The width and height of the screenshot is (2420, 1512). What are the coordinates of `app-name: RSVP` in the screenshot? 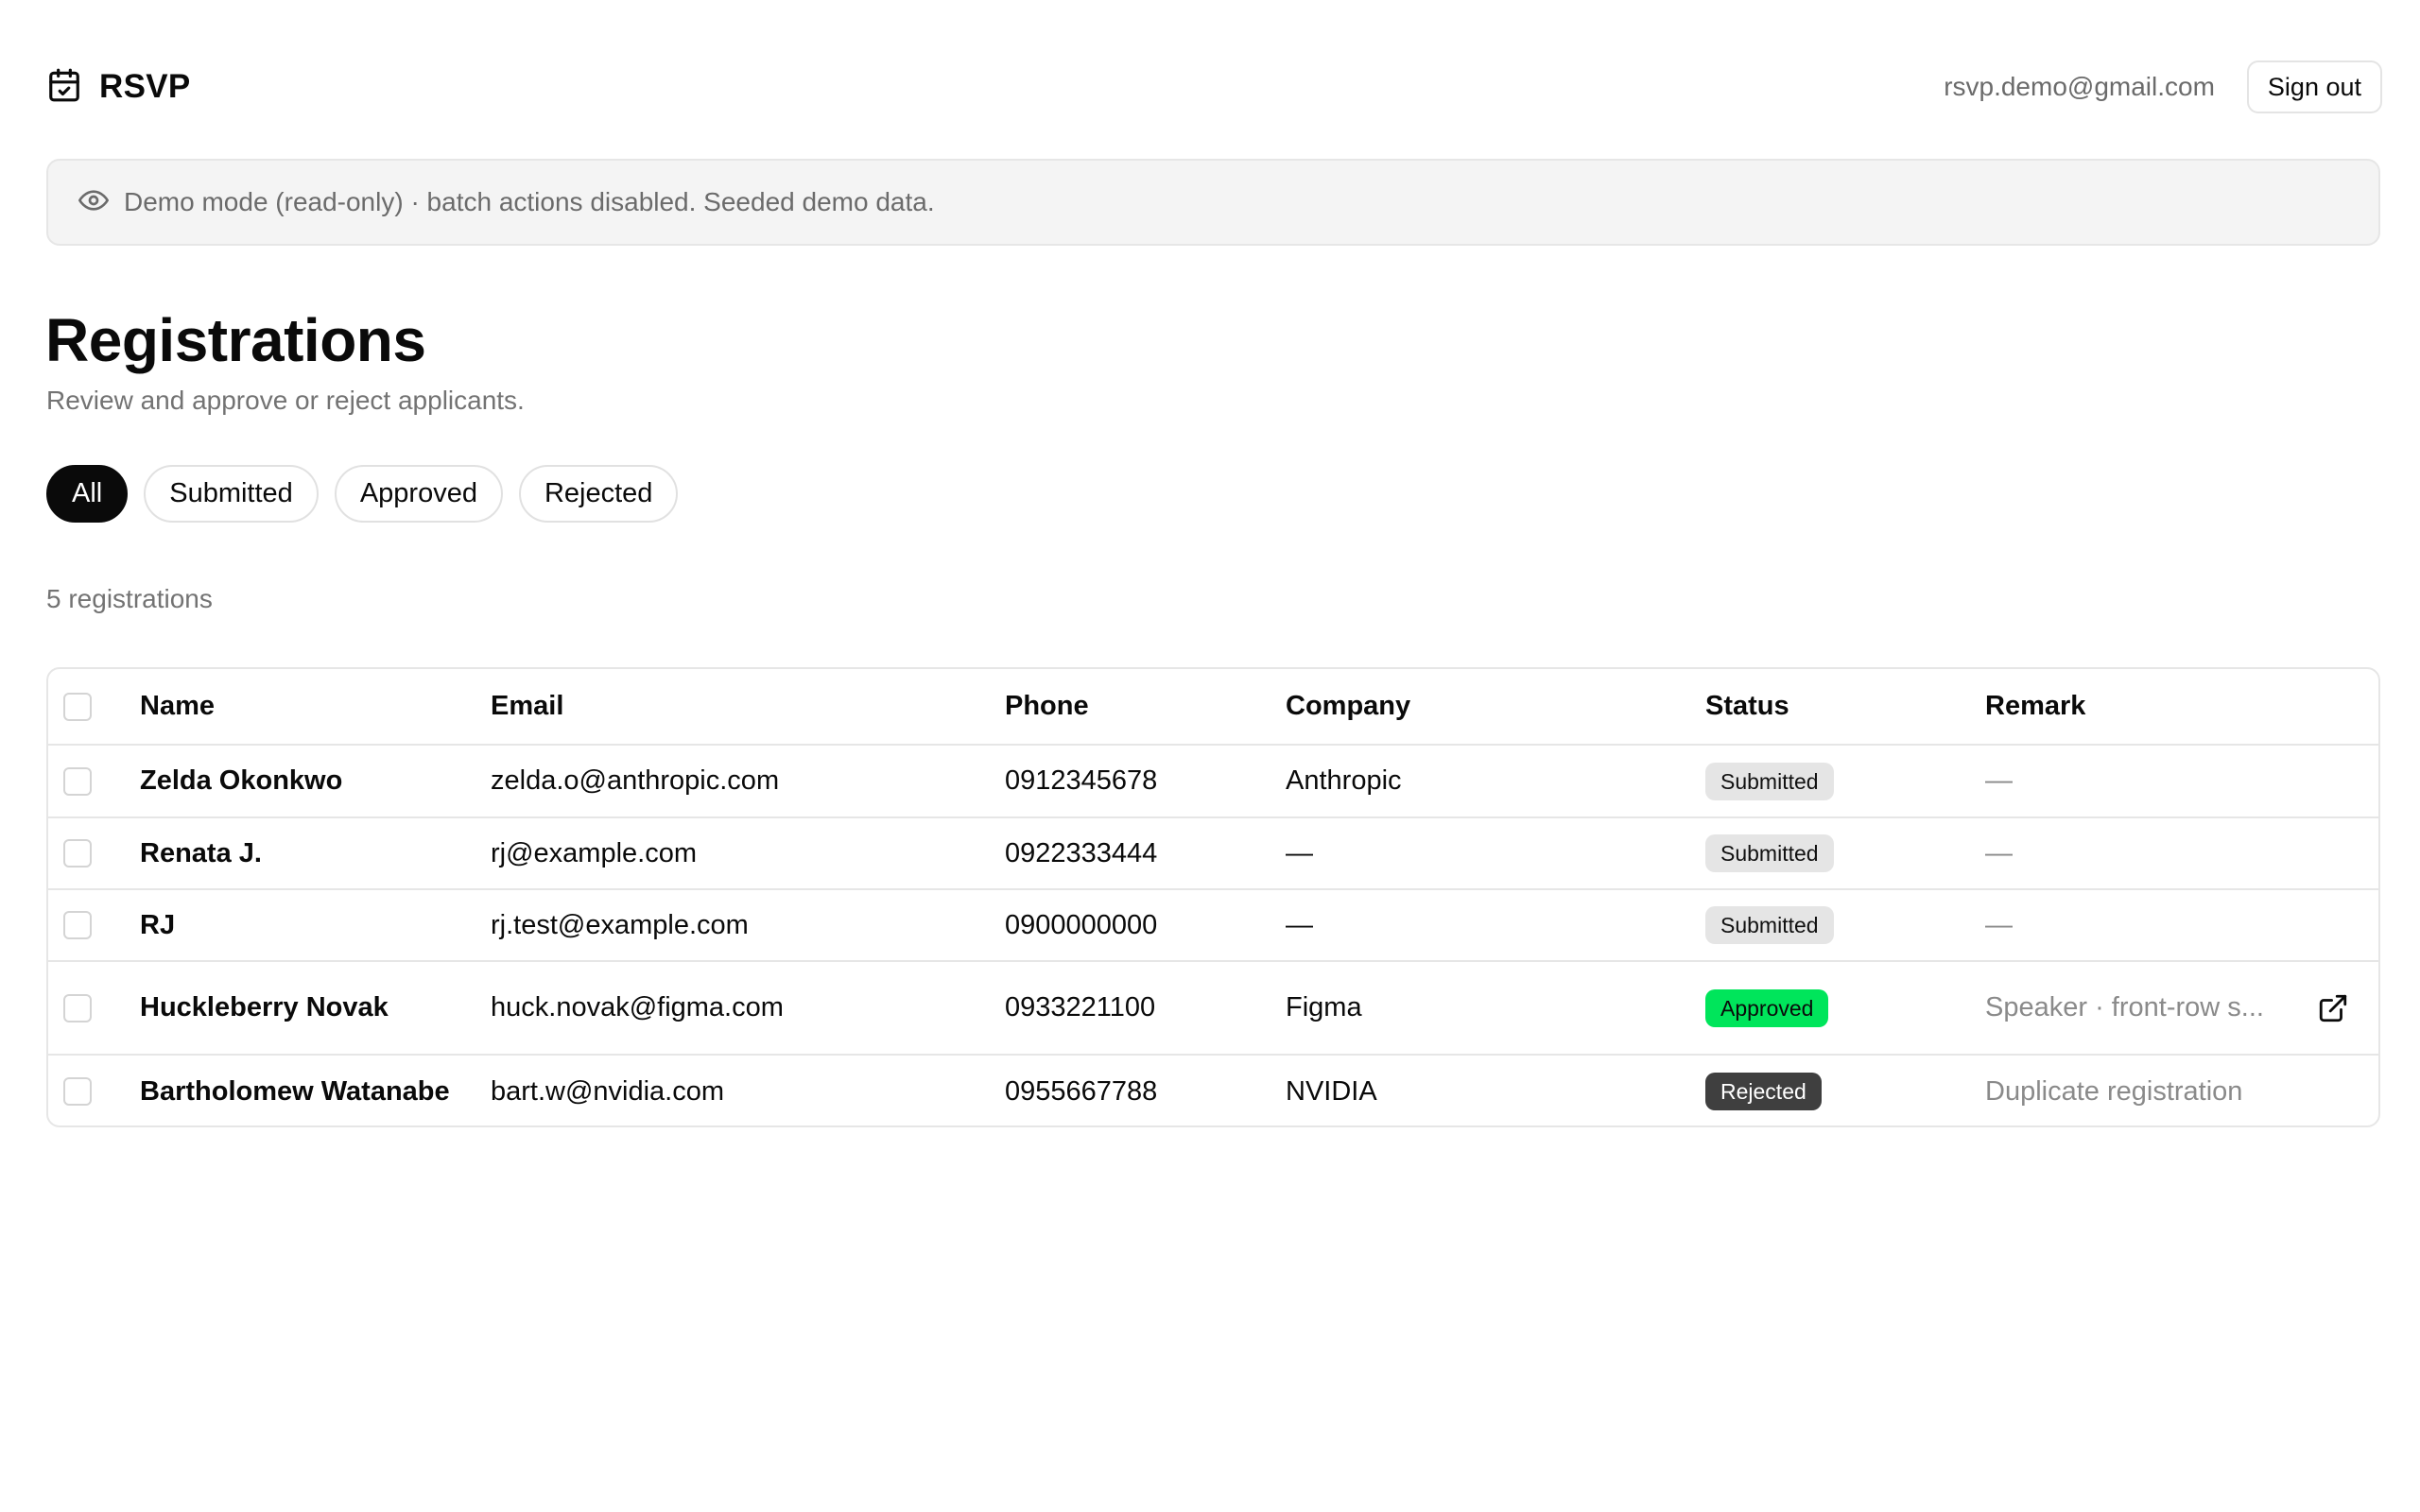 It's located at (145, 86).